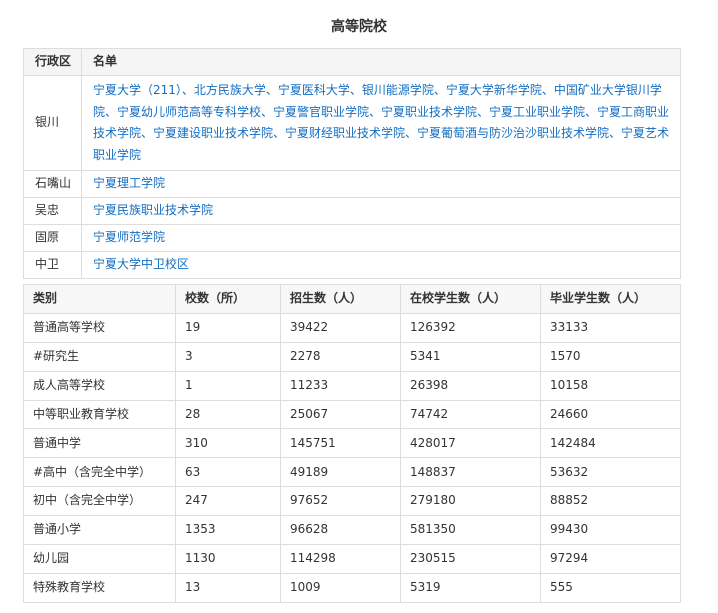 Image resolution: width=718 pixels, height=613 pixels. I want to click on table-row: 初中（含完全中学） 247 97652 279180 88852, so click(352, 501).